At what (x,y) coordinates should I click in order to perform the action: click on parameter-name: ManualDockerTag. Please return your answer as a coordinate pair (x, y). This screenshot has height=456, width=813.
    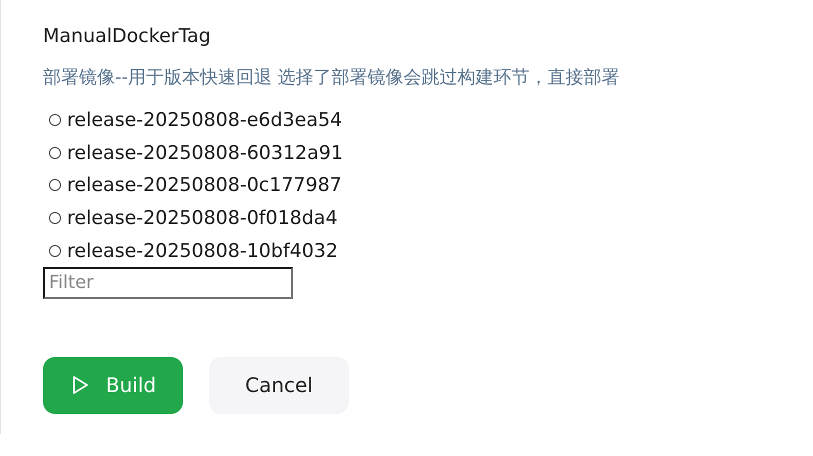
    Looking at the image, I should click on (127, 36).